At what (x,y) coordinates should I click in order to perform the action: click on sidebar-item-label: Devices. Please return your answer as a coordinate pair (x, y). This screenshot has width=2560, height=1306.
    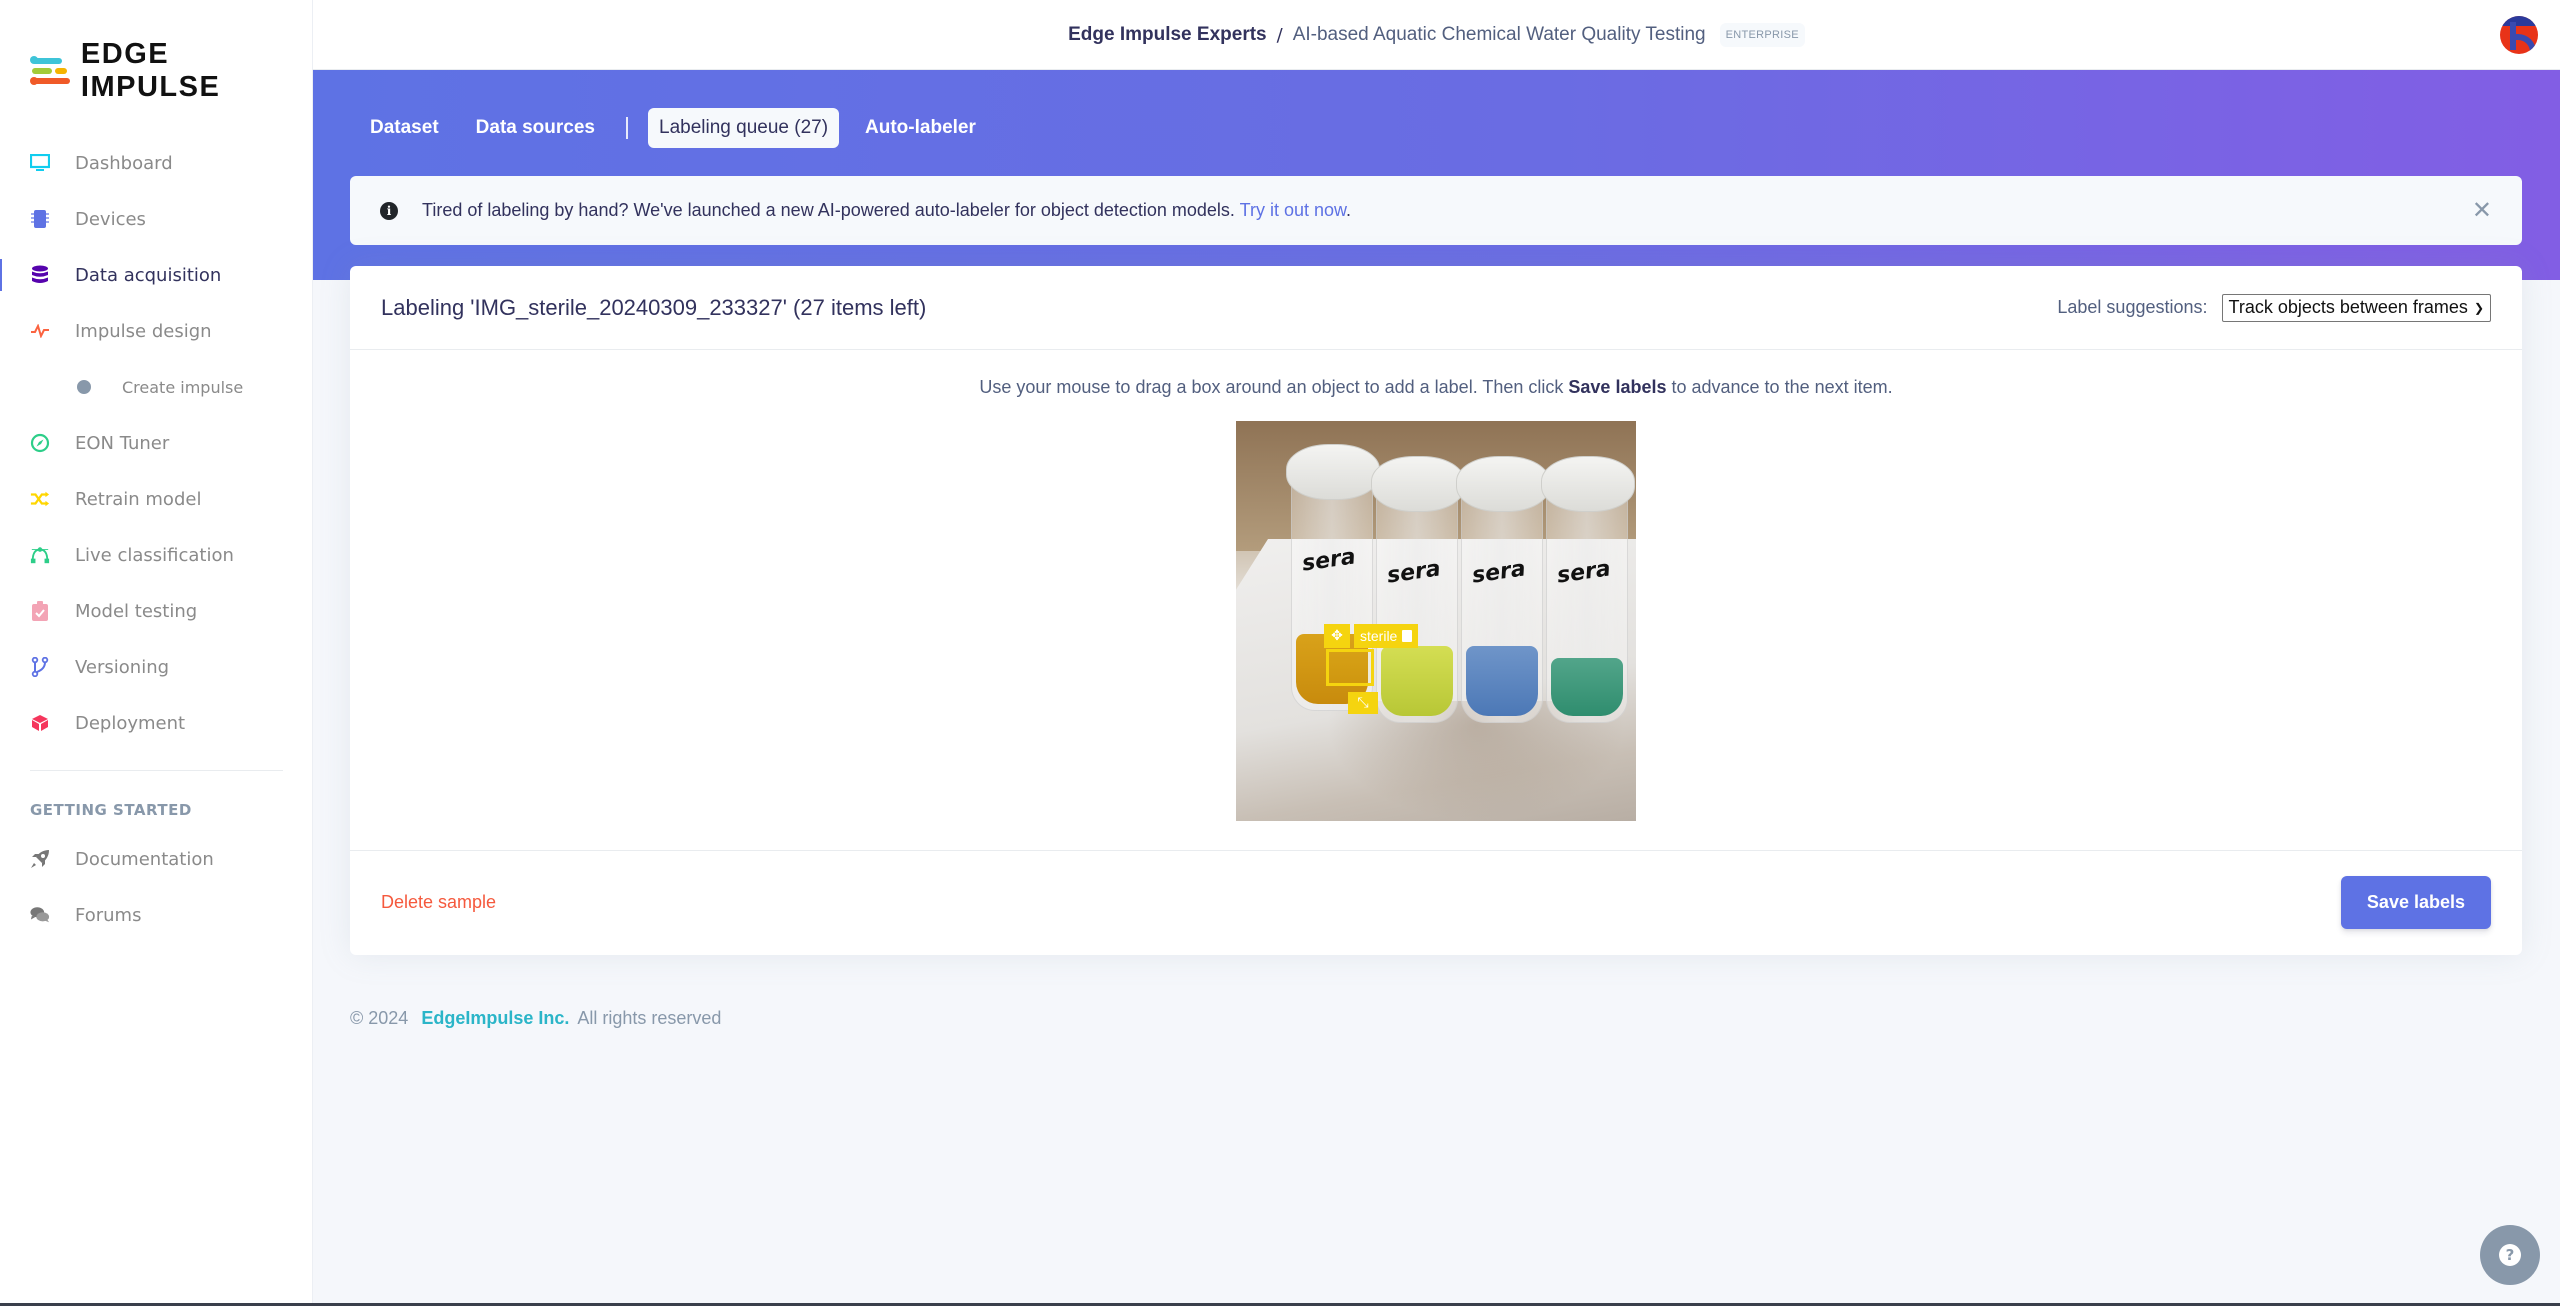
    Looking at the image, I should click on (110, 219).